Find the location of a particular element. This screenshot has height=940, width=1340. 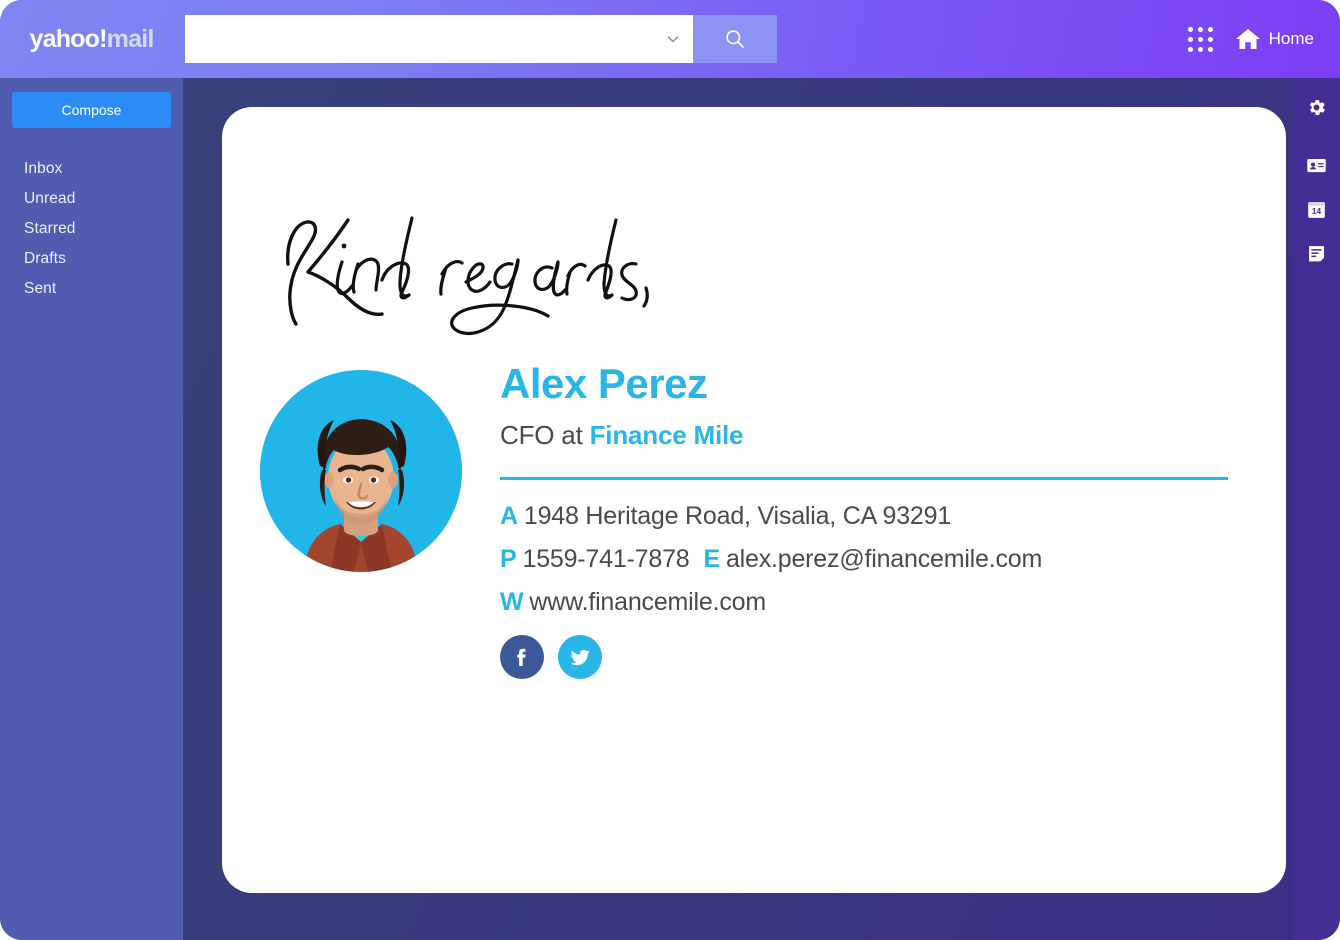

apps-grid-icon is located at coordinates (1200, 39).